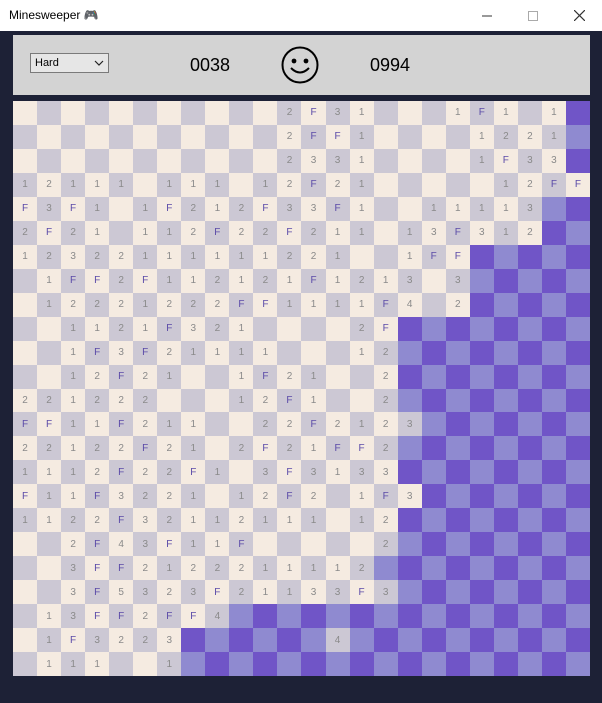 The image size is (602, 703). Describe the element at coordinates (217, 616) in the screenshot. I see `number-cell: 4` at that location.